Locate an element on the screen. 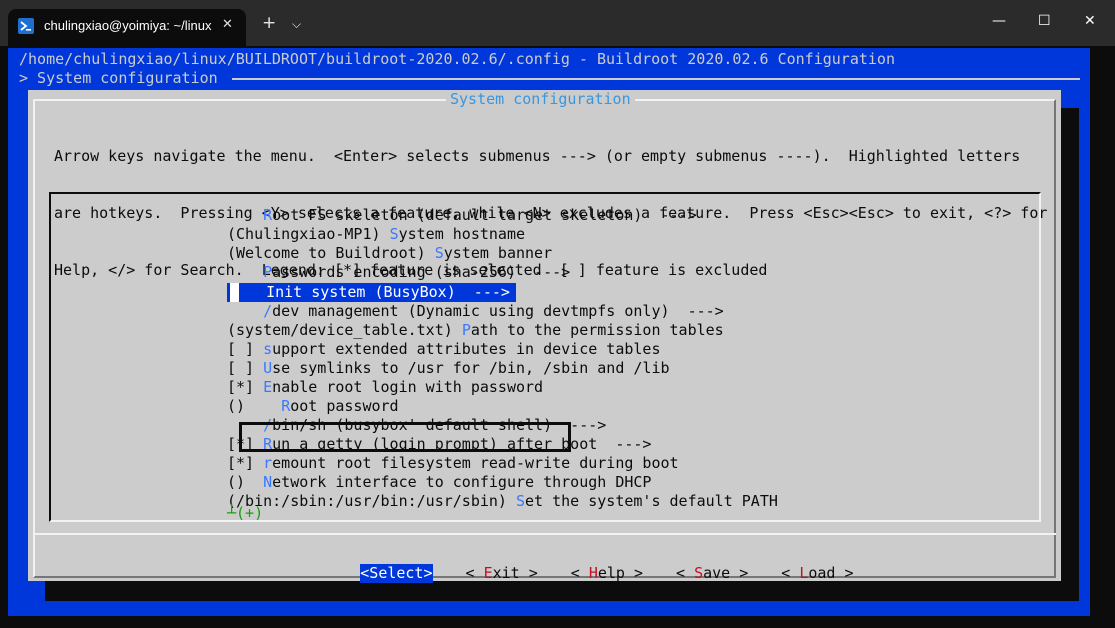  menu-item-label: oot password is located at coordinates (344, 406).